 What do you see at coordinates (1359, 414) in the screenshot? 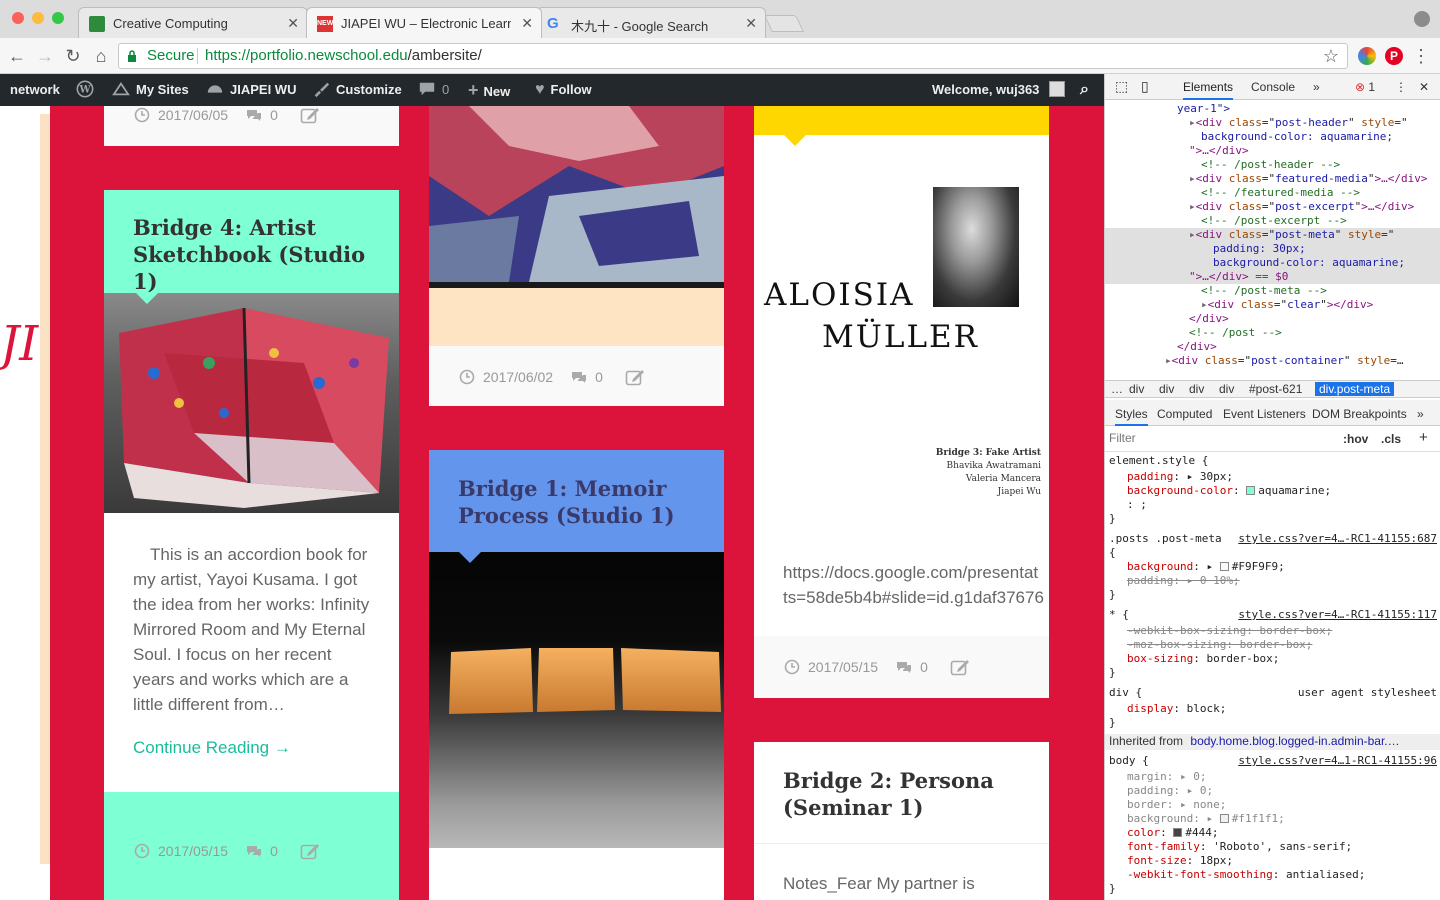
I see `subtab-dom-breakpoints: DOM Breakpoints` at bounding box center [1359, 414].